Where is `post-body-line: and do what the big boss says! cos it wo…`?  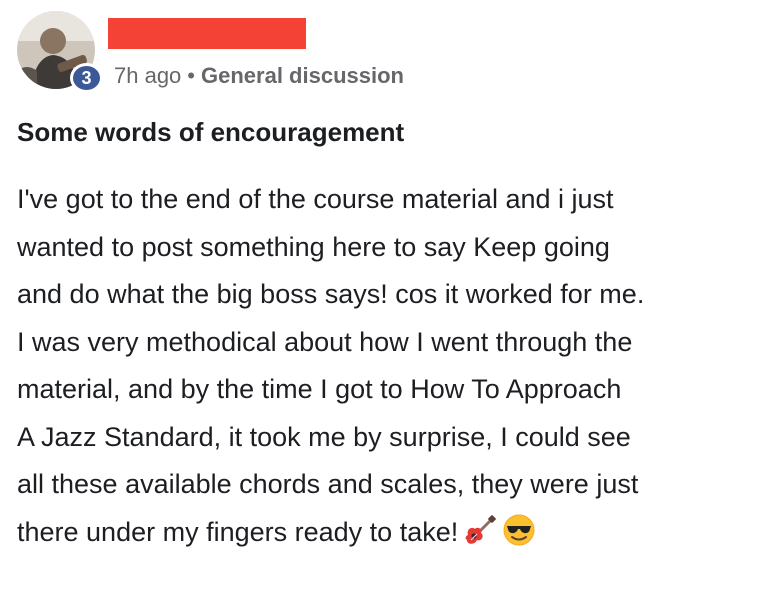
post-body-line: and do what the big boss says! cos it wo… is located at coordinates (331, 294).